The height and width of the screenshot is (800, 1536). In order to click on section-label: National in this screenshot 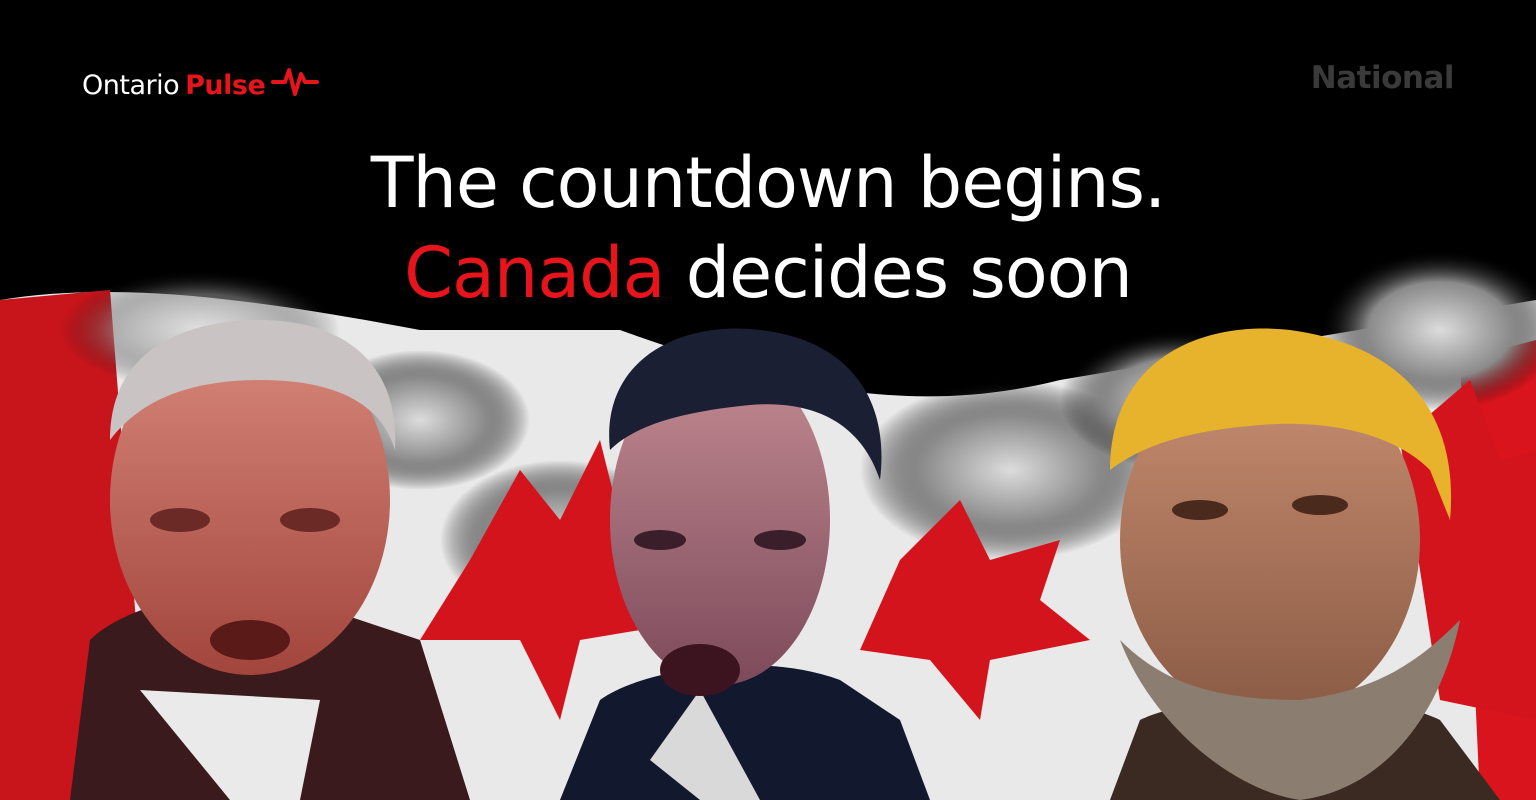, I will do `click(1382, 78)`.